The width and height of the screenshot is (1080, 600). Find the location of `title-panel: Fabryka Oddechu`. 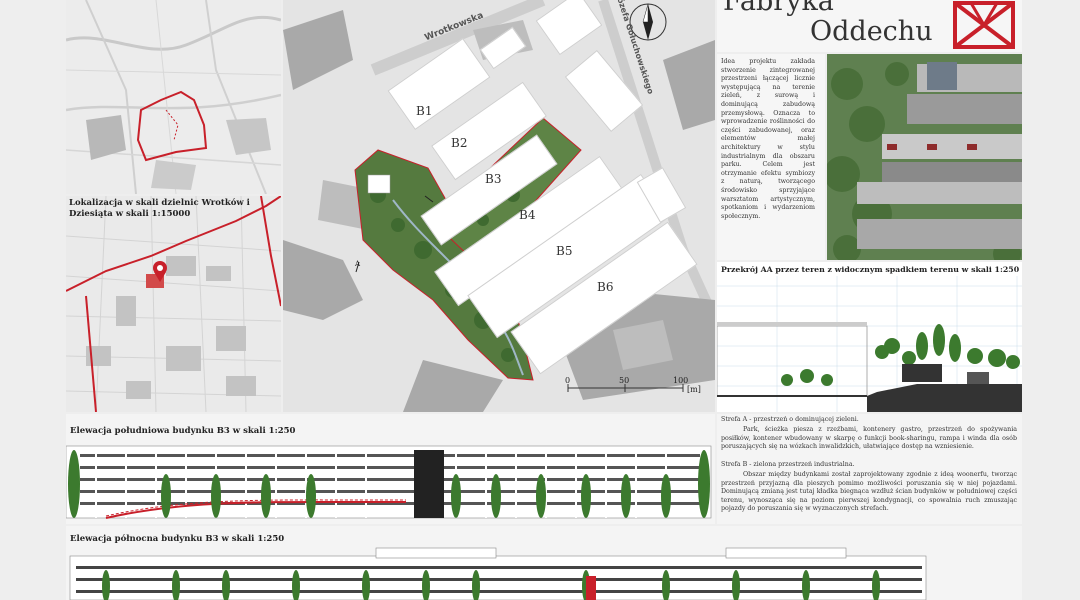

title-panel: Fabryka Oddechu is located at coordinates (869, 26).